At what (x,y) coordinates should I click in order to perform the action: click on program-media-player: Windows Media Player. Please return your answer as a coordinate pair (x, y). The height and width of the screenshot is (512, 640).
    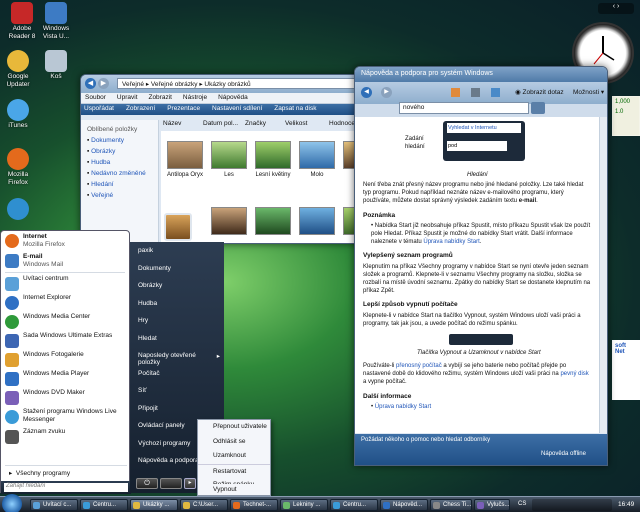
    Looking at the image, I should click on (65, 378).